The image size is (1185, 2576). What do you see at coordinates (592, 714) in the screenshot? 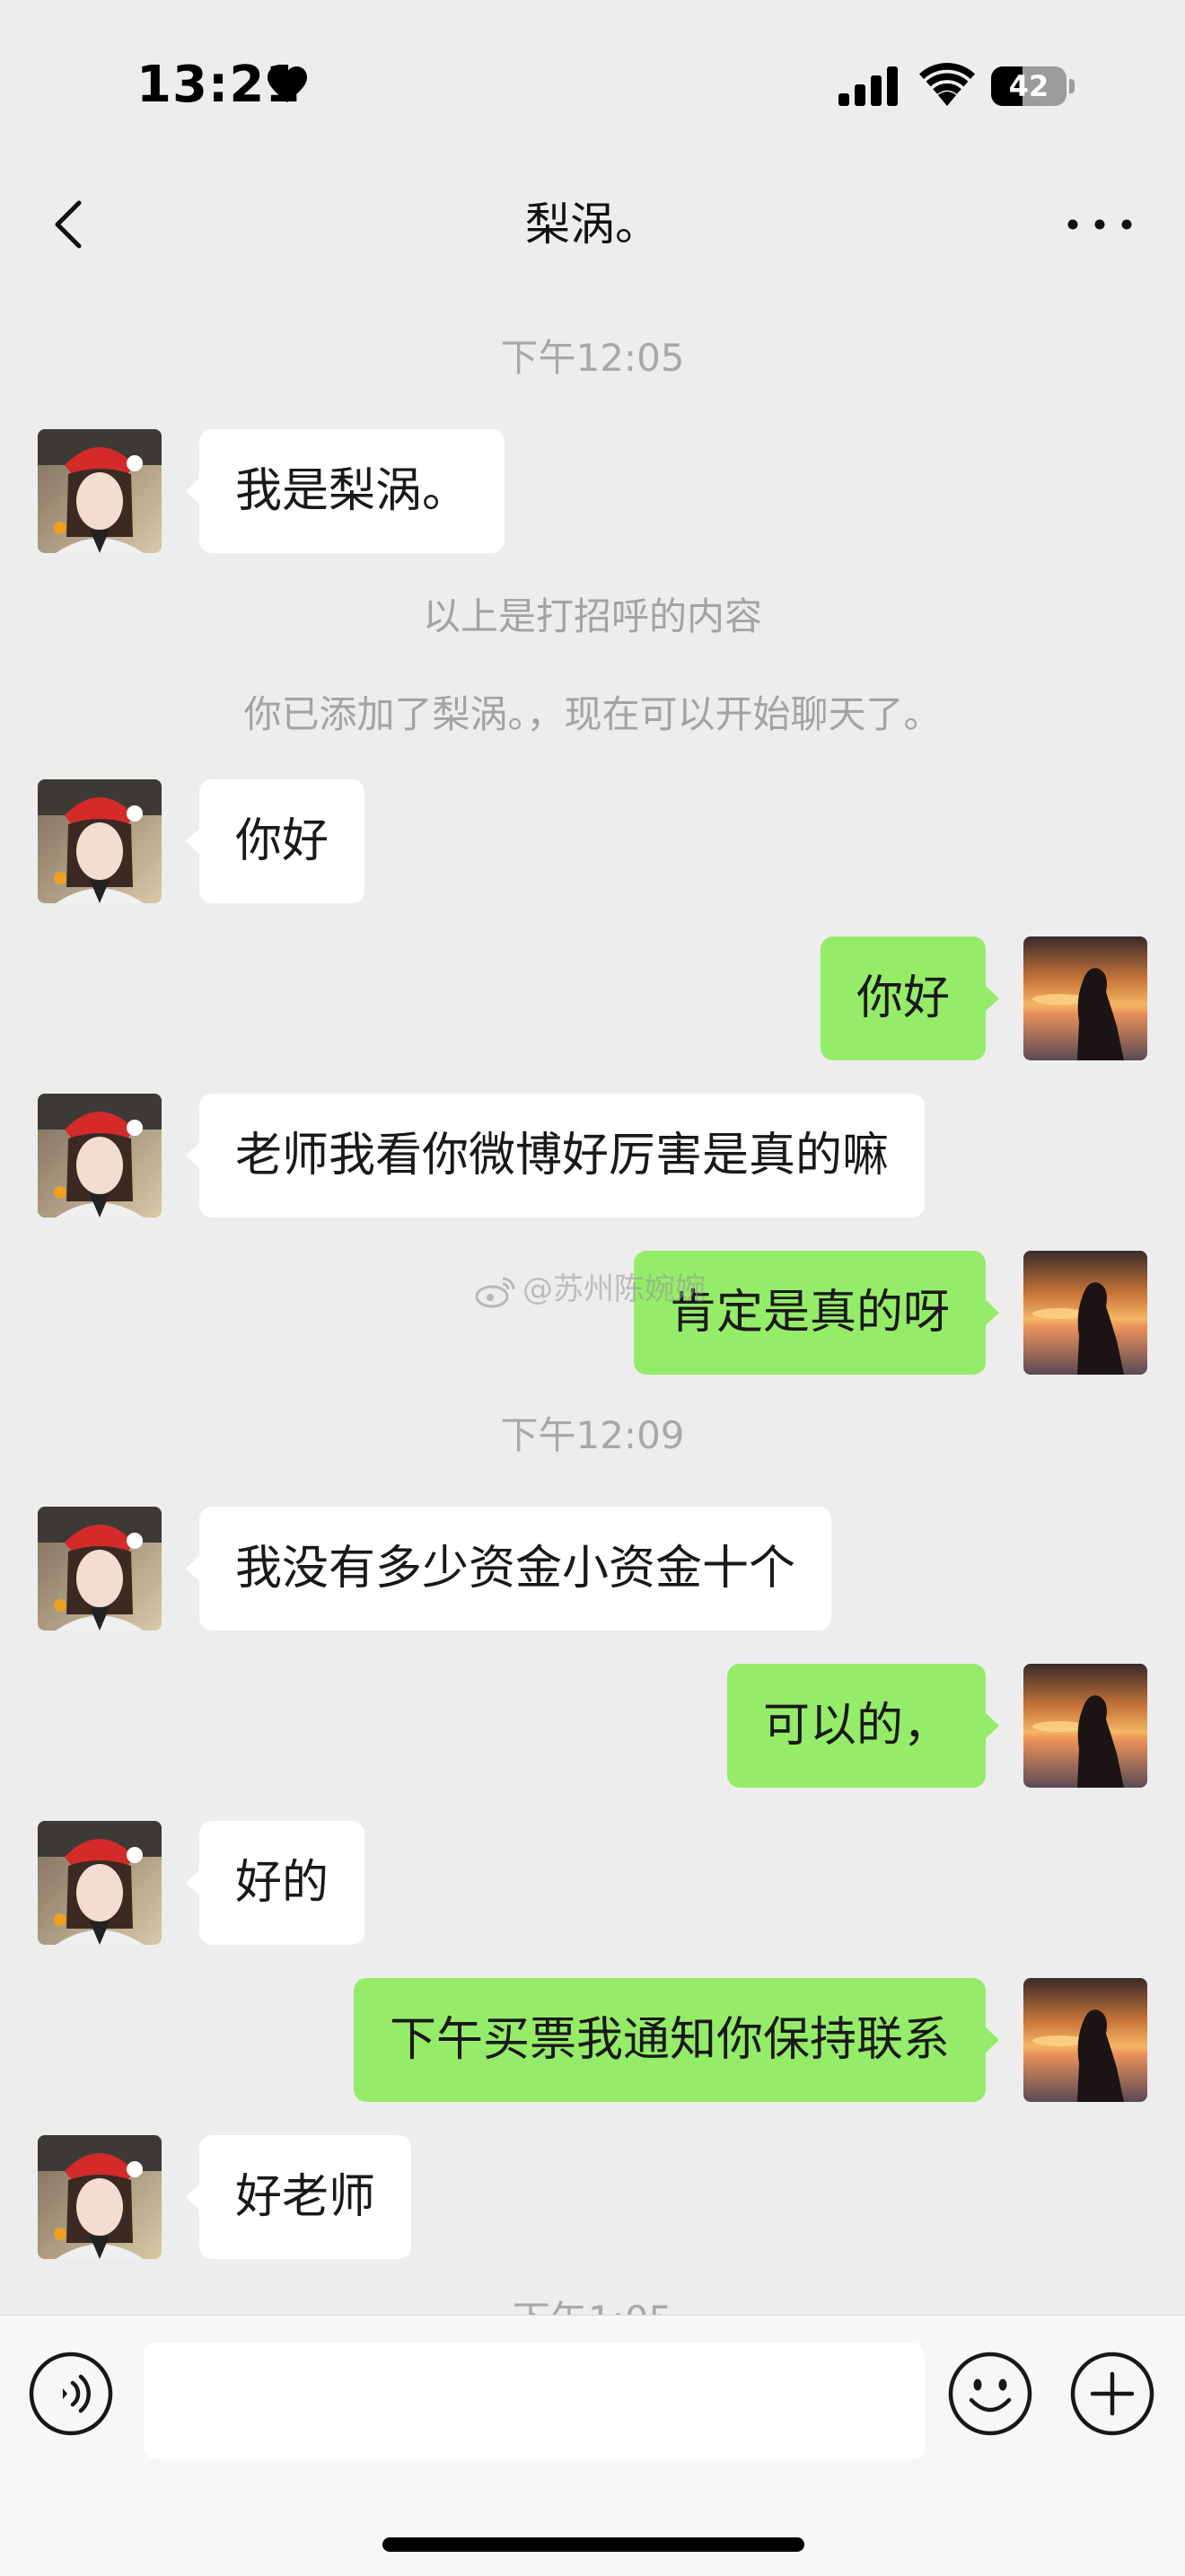
I see `system-note: 你已添加了梨涡。，现在可以开始聊天了。` at bounding box center [592, 714].